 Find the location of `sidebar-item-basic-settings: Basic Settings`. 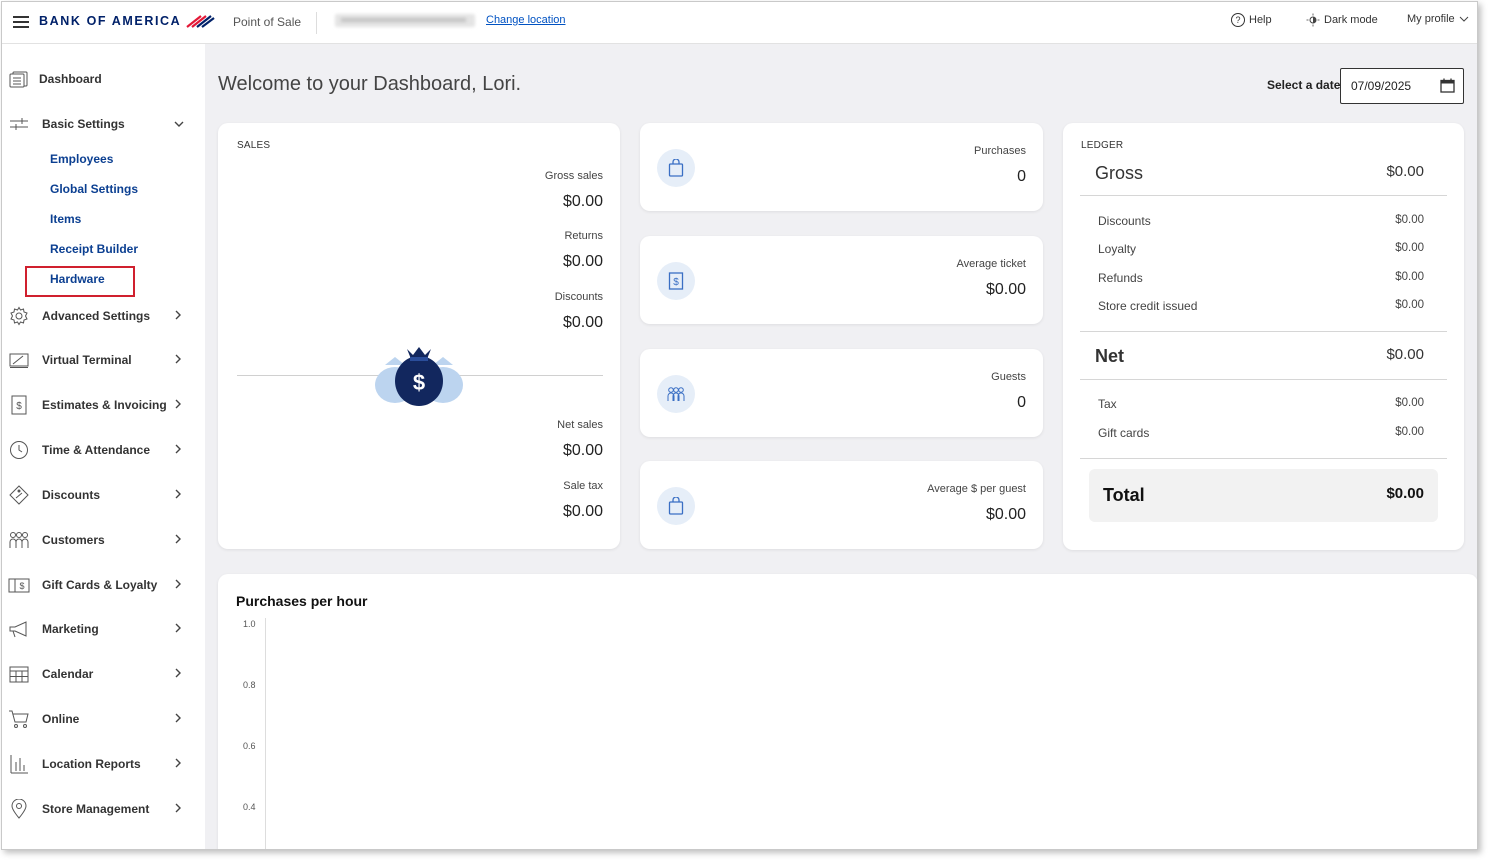

sidebar-item-basic-settings: Basic Settings is located at coordinates (103, 124).